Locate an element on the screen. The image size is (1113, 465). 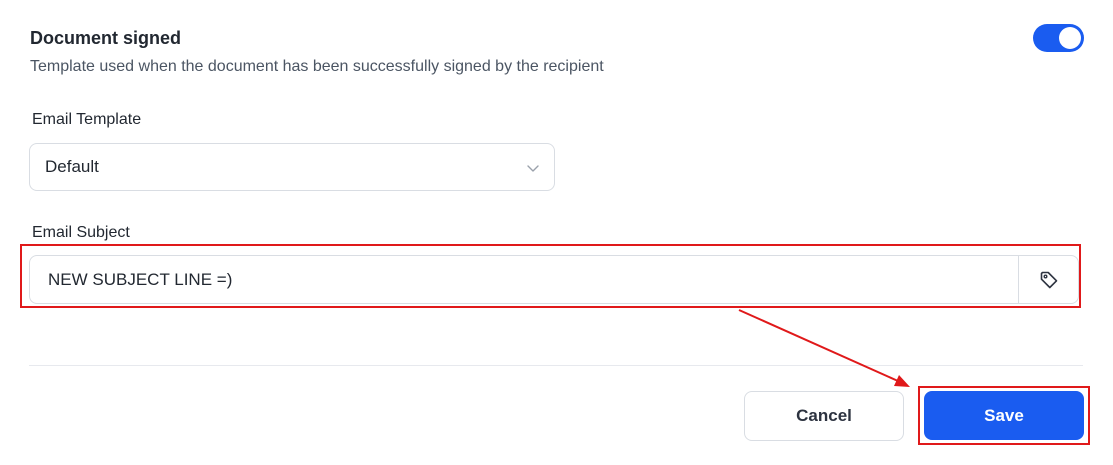
divider is located at coordinates (556, 365).